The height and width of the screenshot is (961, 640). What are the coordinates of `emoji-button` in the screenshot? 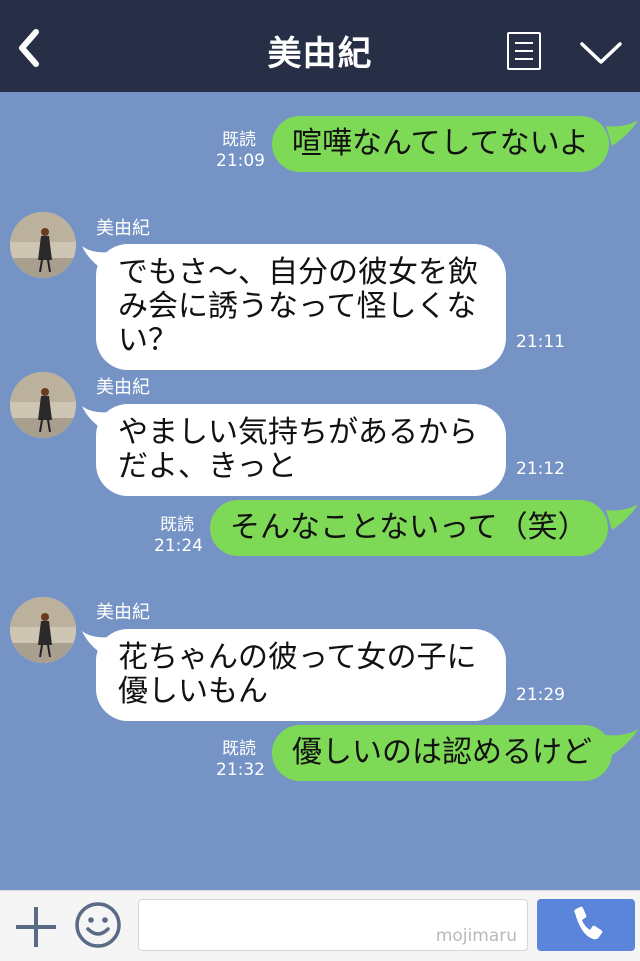 It's located at (98, 925).